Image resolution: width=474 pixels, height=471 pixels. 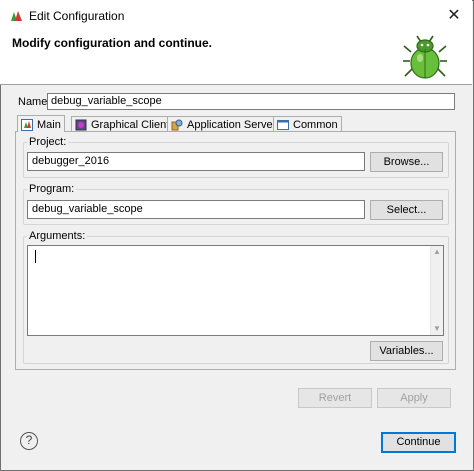 What do you see at coordinates (283, 125) in the screenshot?
I see `common-icon` at bounding box center [283, 125].